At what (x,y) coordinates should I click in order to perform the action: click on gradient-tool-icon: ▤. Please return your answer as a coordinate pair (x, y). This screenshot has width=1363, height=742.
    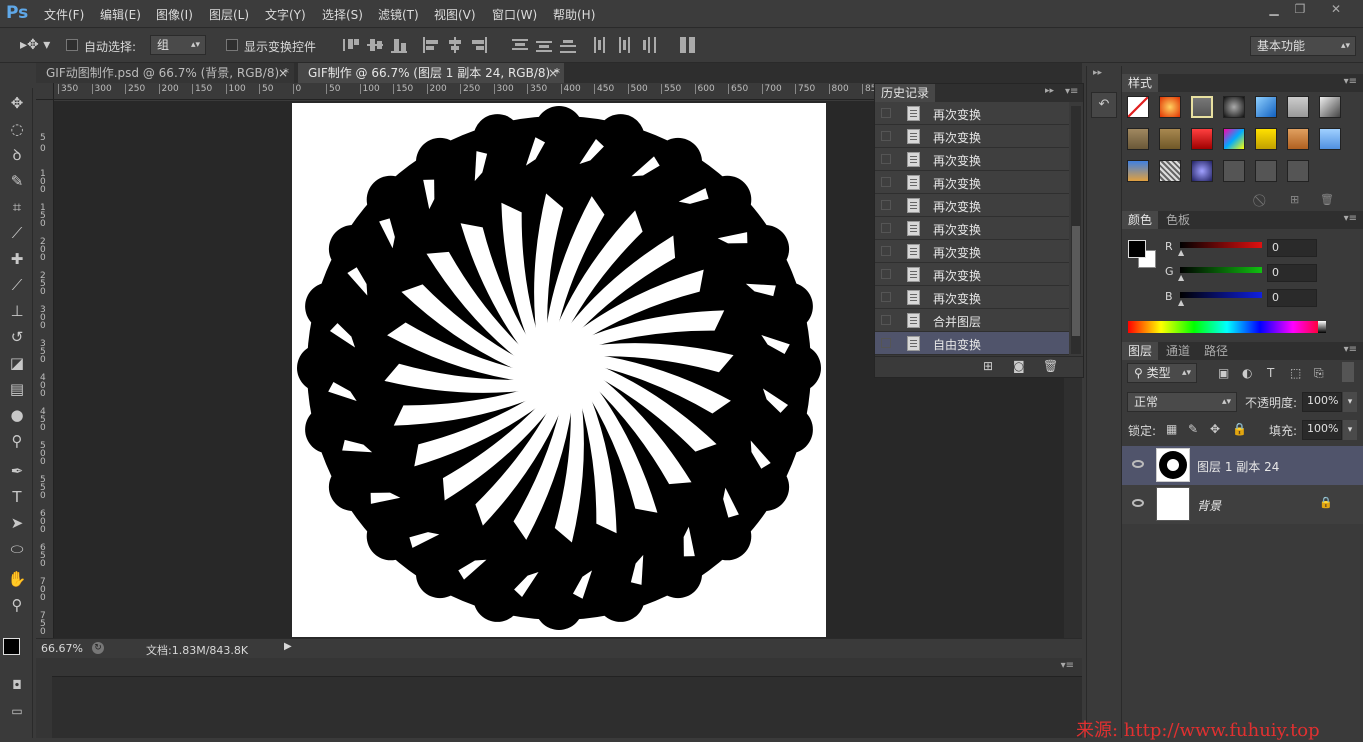
    Looking at the image, I should click on (17, 389).